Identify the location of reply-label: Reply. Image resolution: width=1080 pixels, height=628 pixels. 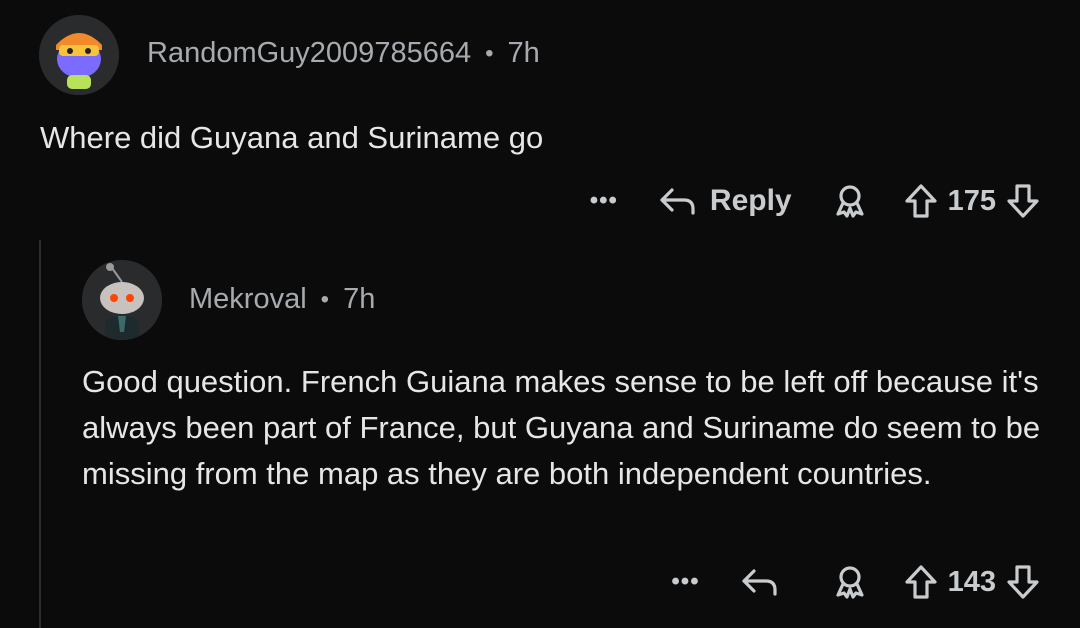
(750, 200).